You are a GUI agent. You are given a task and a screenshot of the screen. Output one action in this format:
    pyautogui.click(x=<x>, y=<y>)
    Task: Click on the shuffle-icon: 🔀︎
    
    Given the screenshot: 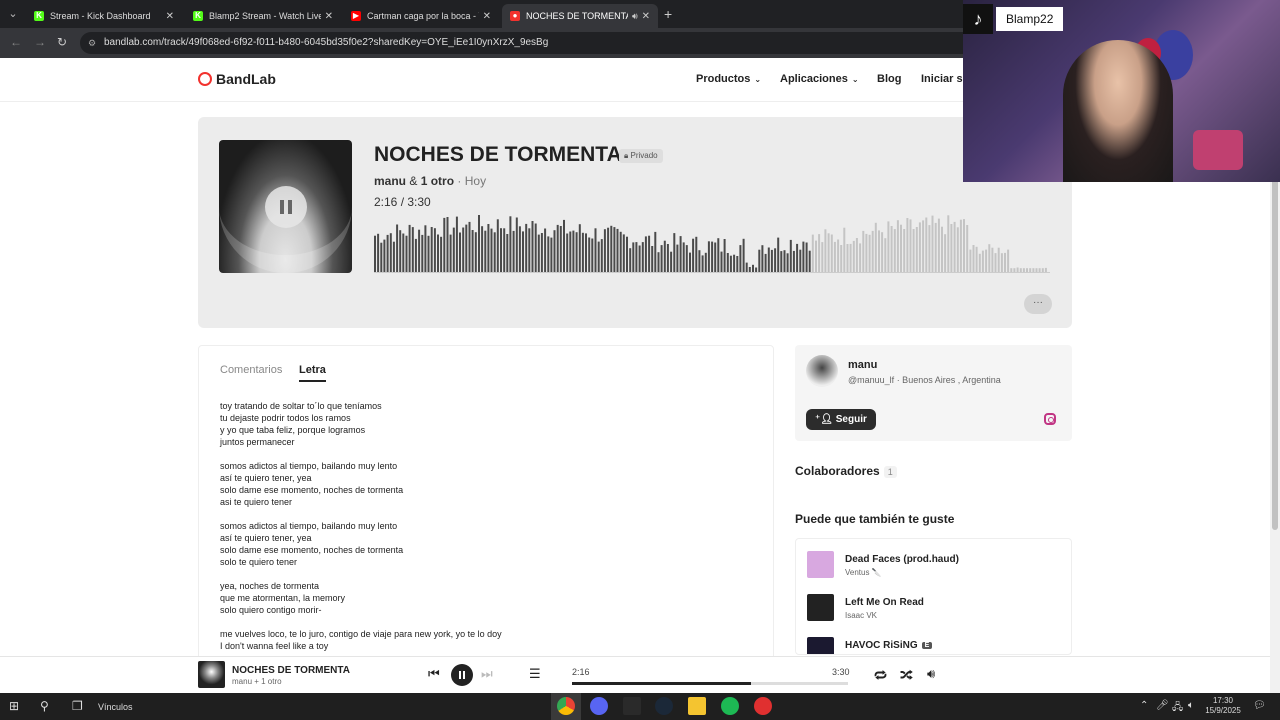 What is the action you would take?
    pyautogui.click(x=906, y=675)
    